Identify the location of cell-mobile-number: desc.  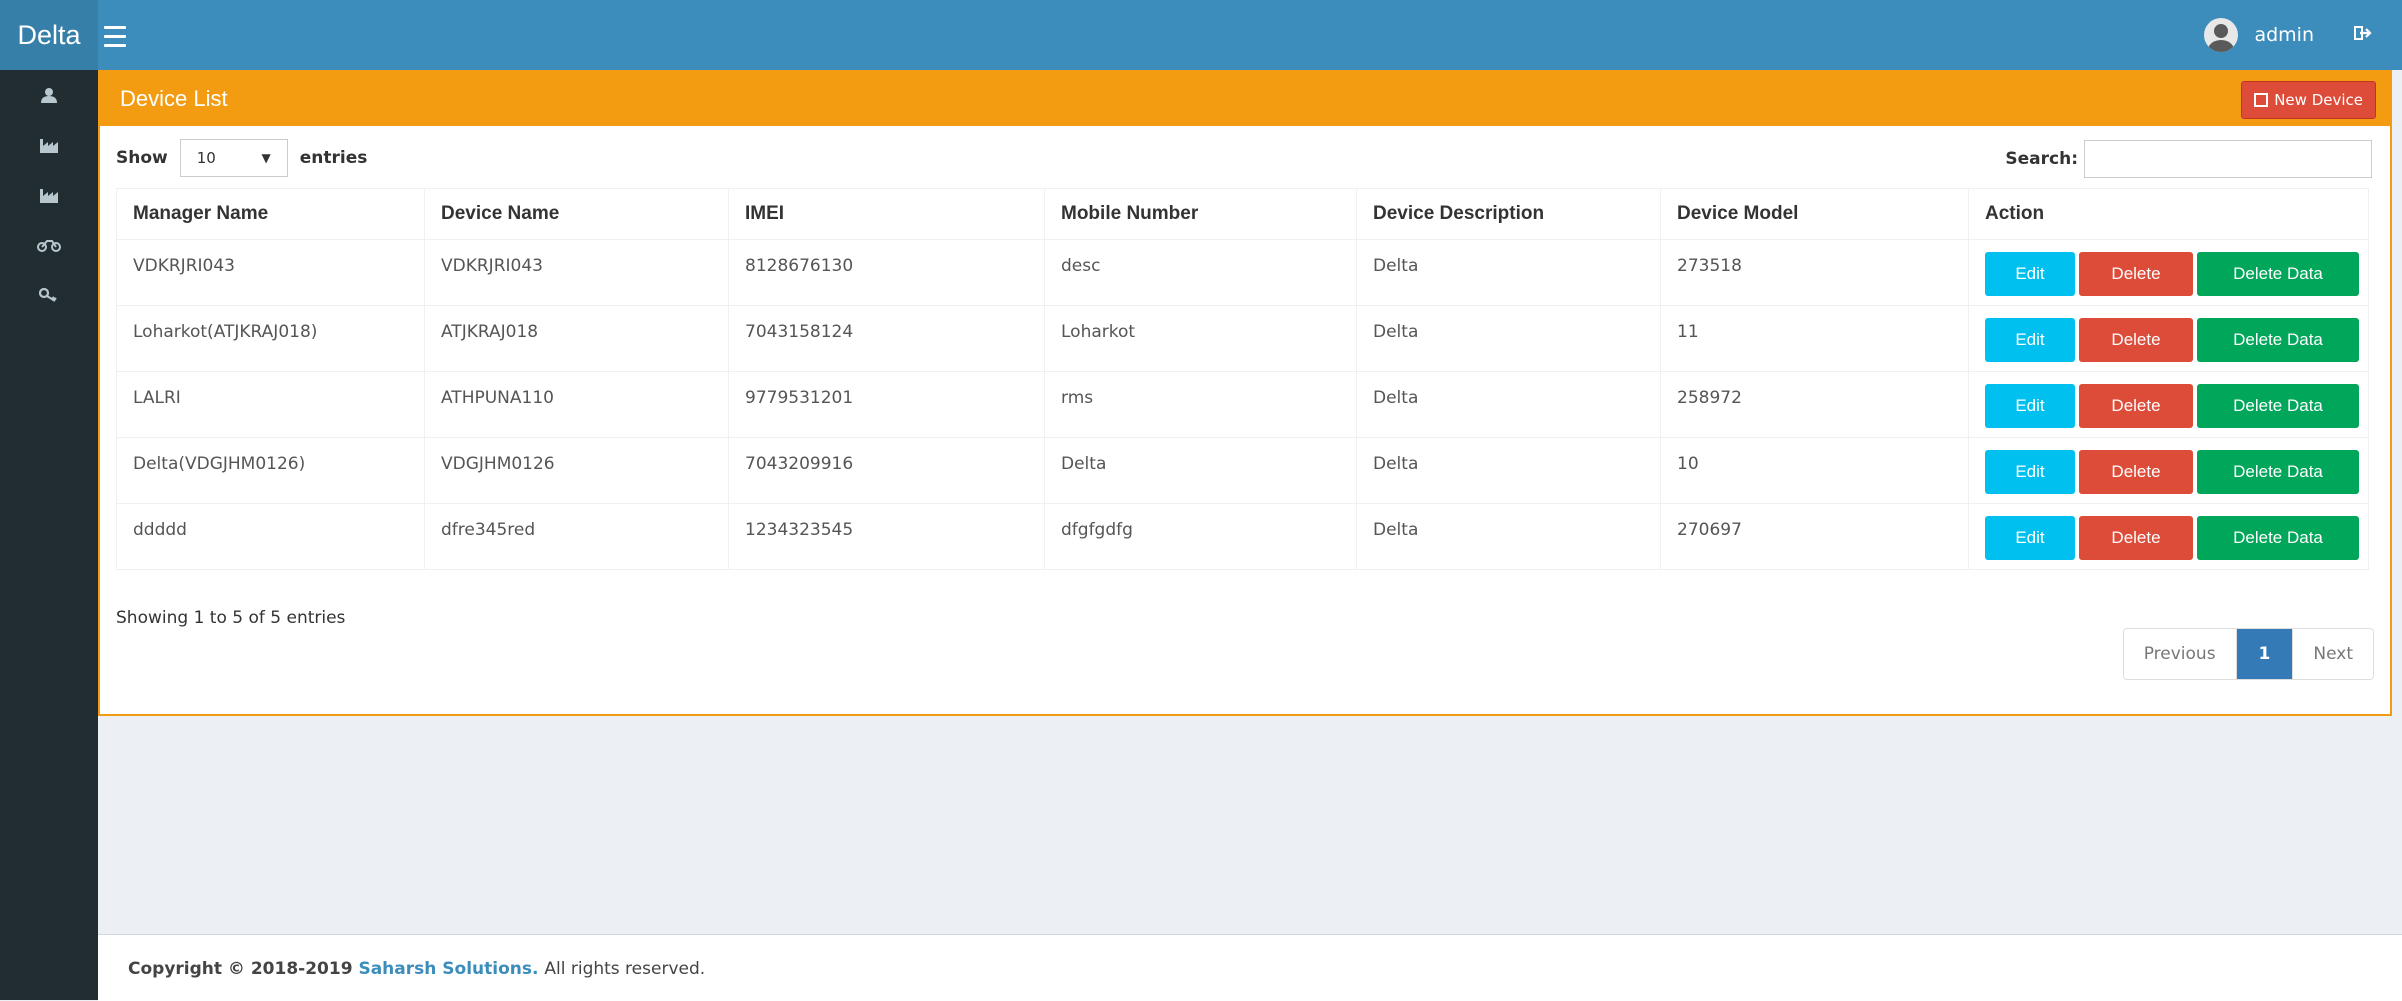
(1200, 272).